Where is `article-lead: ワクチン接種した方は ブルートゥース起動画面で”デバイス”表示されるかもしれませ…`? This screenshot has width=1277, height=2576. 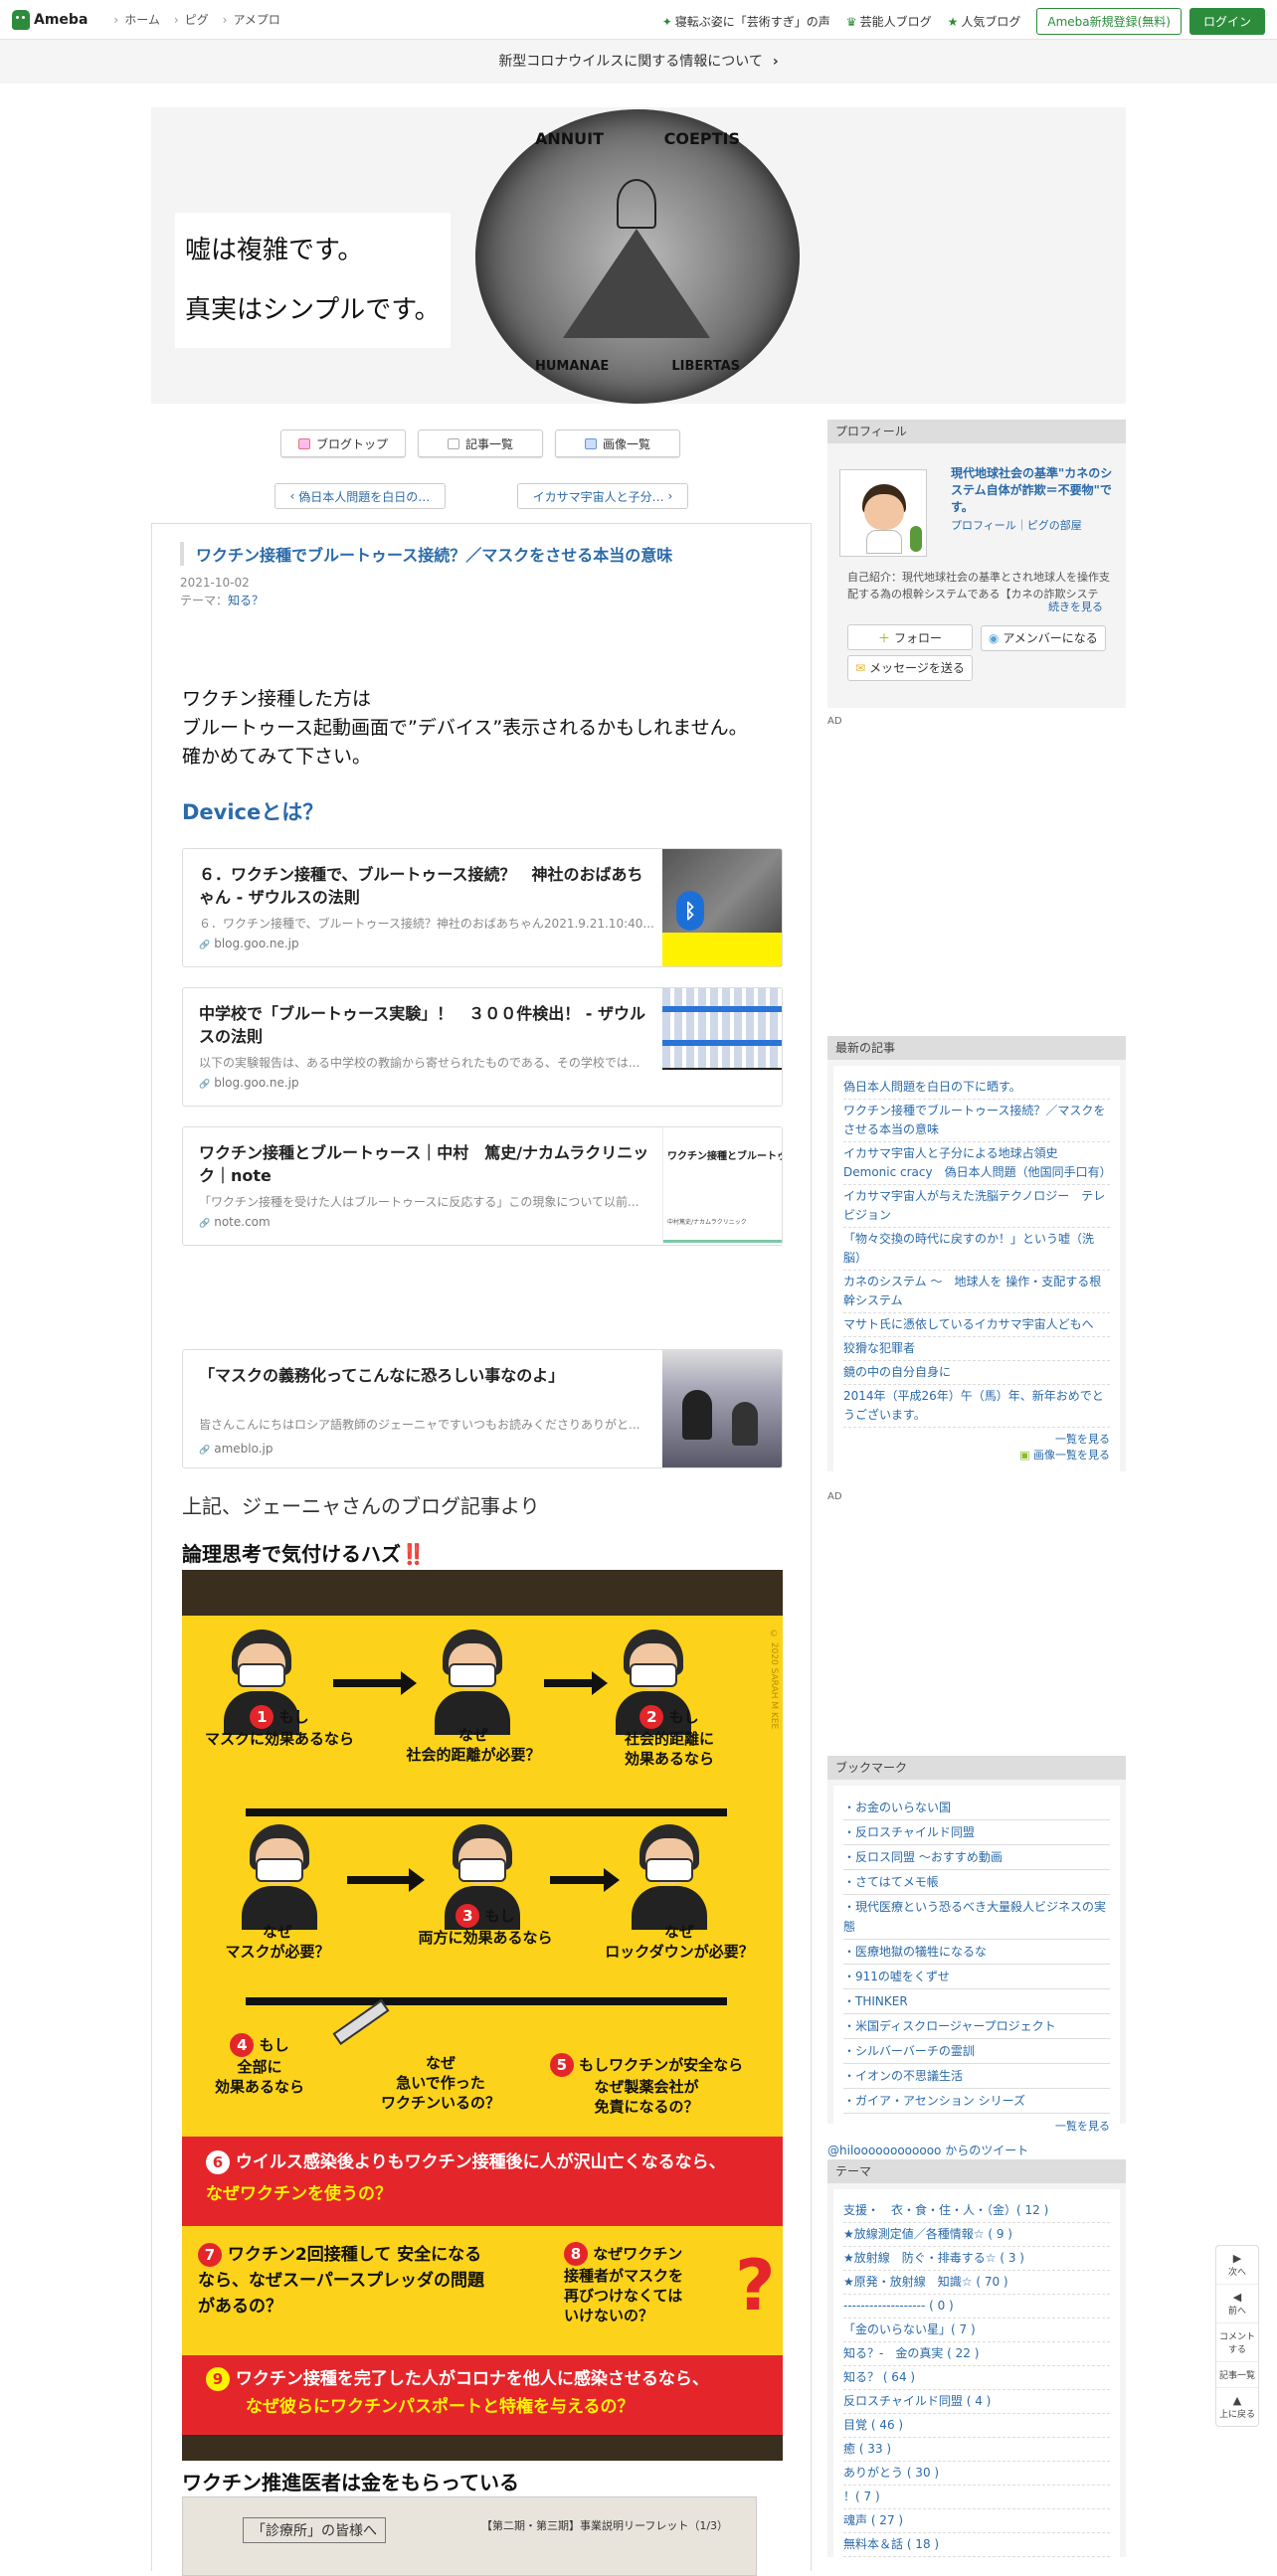 article-lead: ワクチン接種した方は ブルートゥース起動画面で”デバイス”表示されるかもしれませ… is located at coordinates (465, 728).